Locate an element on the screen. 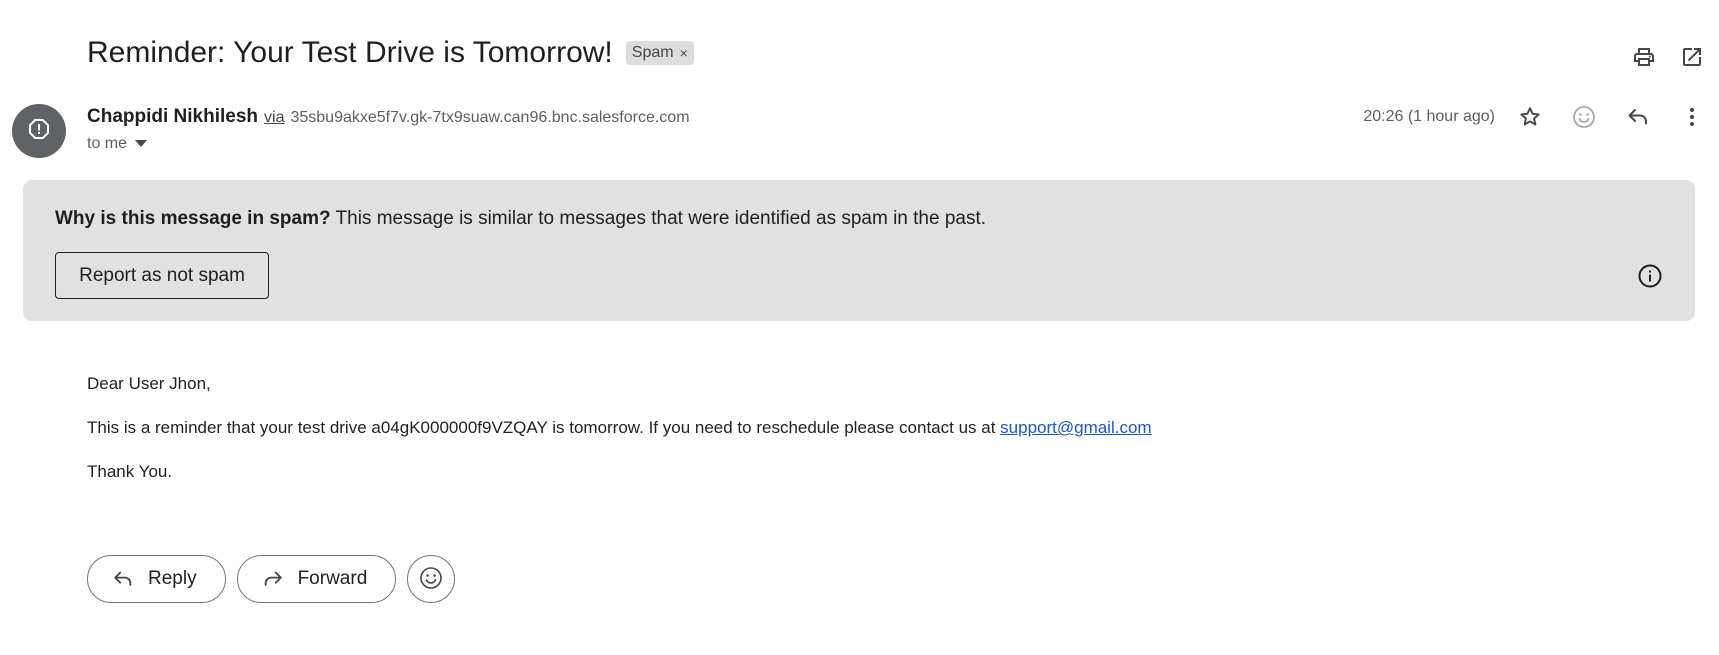 This screenshot has height=655, width=1719. sender-name: Chappidi Nikhilesh is located at coordinates (172, 117).